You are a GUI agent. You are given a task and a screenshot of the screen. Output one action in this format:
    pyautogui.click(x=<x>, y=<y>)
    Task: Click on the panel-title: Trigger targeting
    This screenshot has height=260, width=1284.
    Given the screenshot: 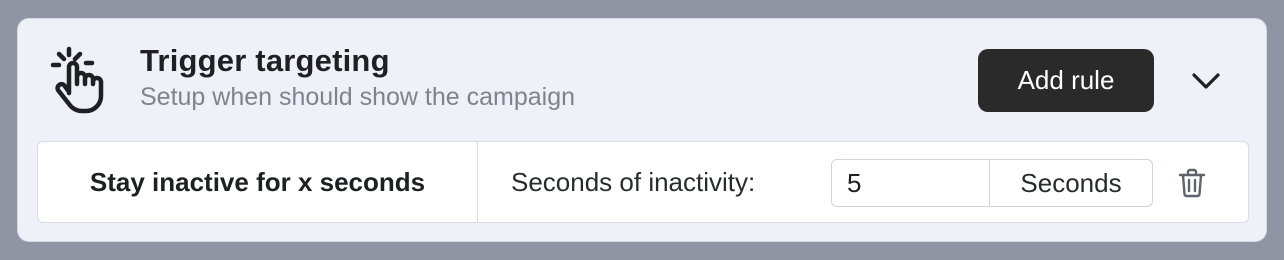 What is the action you would take?
    pyautogui.click(x=265, y=60)
    